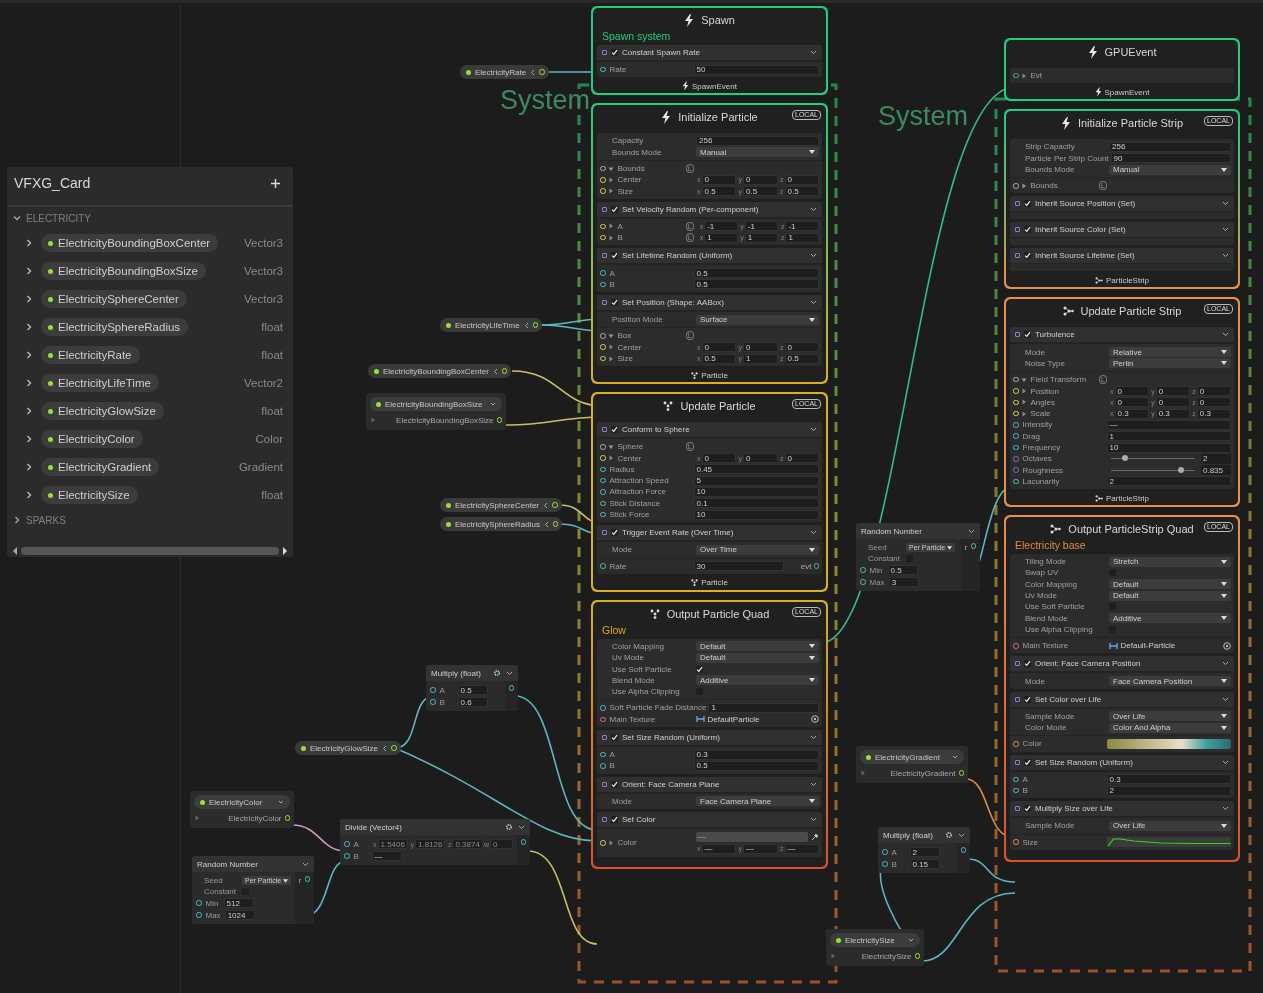  I want to click on value-field: 0.45, so click(756, 469).